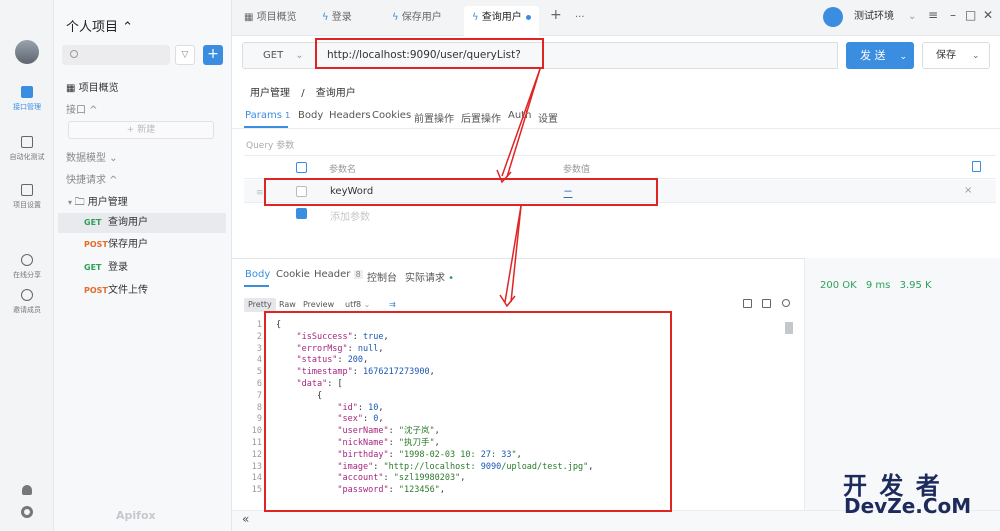  What do you see at coordinates (434, 117) in the screenshot?
I see `tab-pre-ops: 前置操作` at bounding box center [434, 117].